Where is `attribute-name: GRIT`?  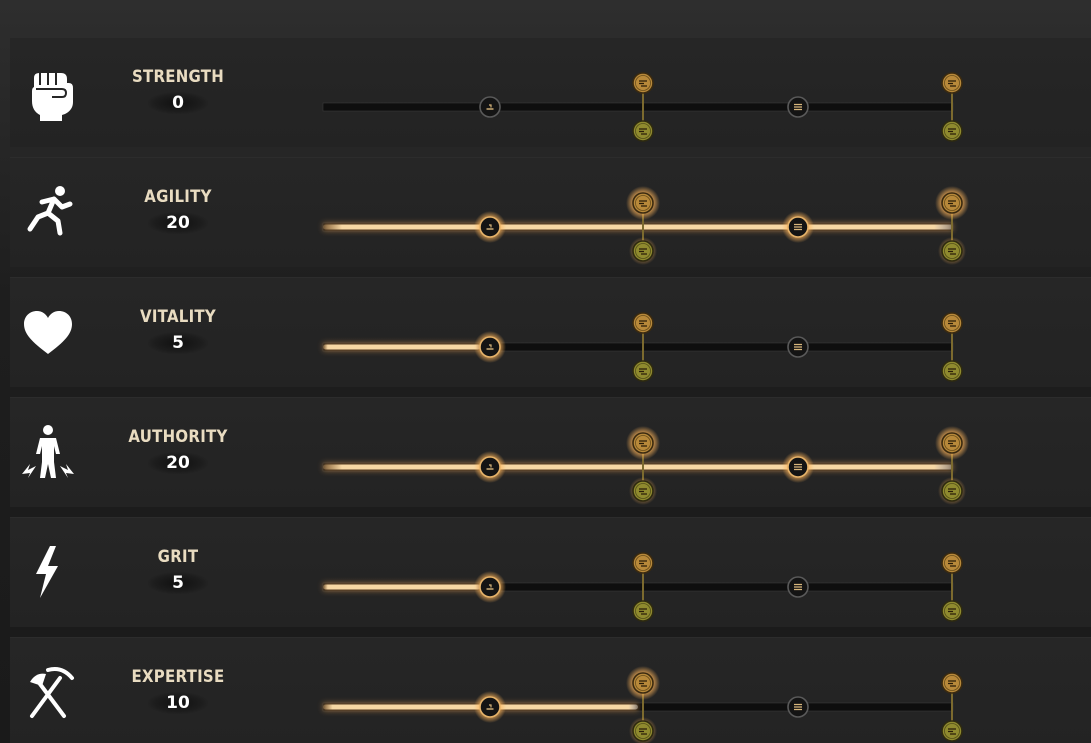
attribute-name: GRIT is located at coordinates (178, 557).